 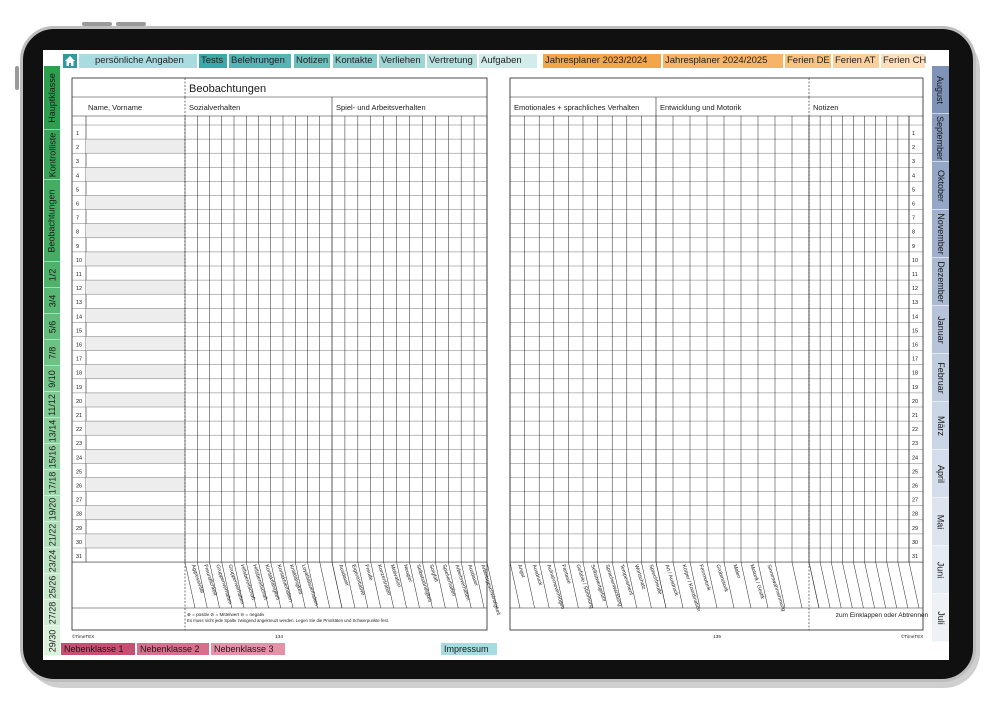 I want to click on tab-label: 7/8, so click(x=51, y=352).